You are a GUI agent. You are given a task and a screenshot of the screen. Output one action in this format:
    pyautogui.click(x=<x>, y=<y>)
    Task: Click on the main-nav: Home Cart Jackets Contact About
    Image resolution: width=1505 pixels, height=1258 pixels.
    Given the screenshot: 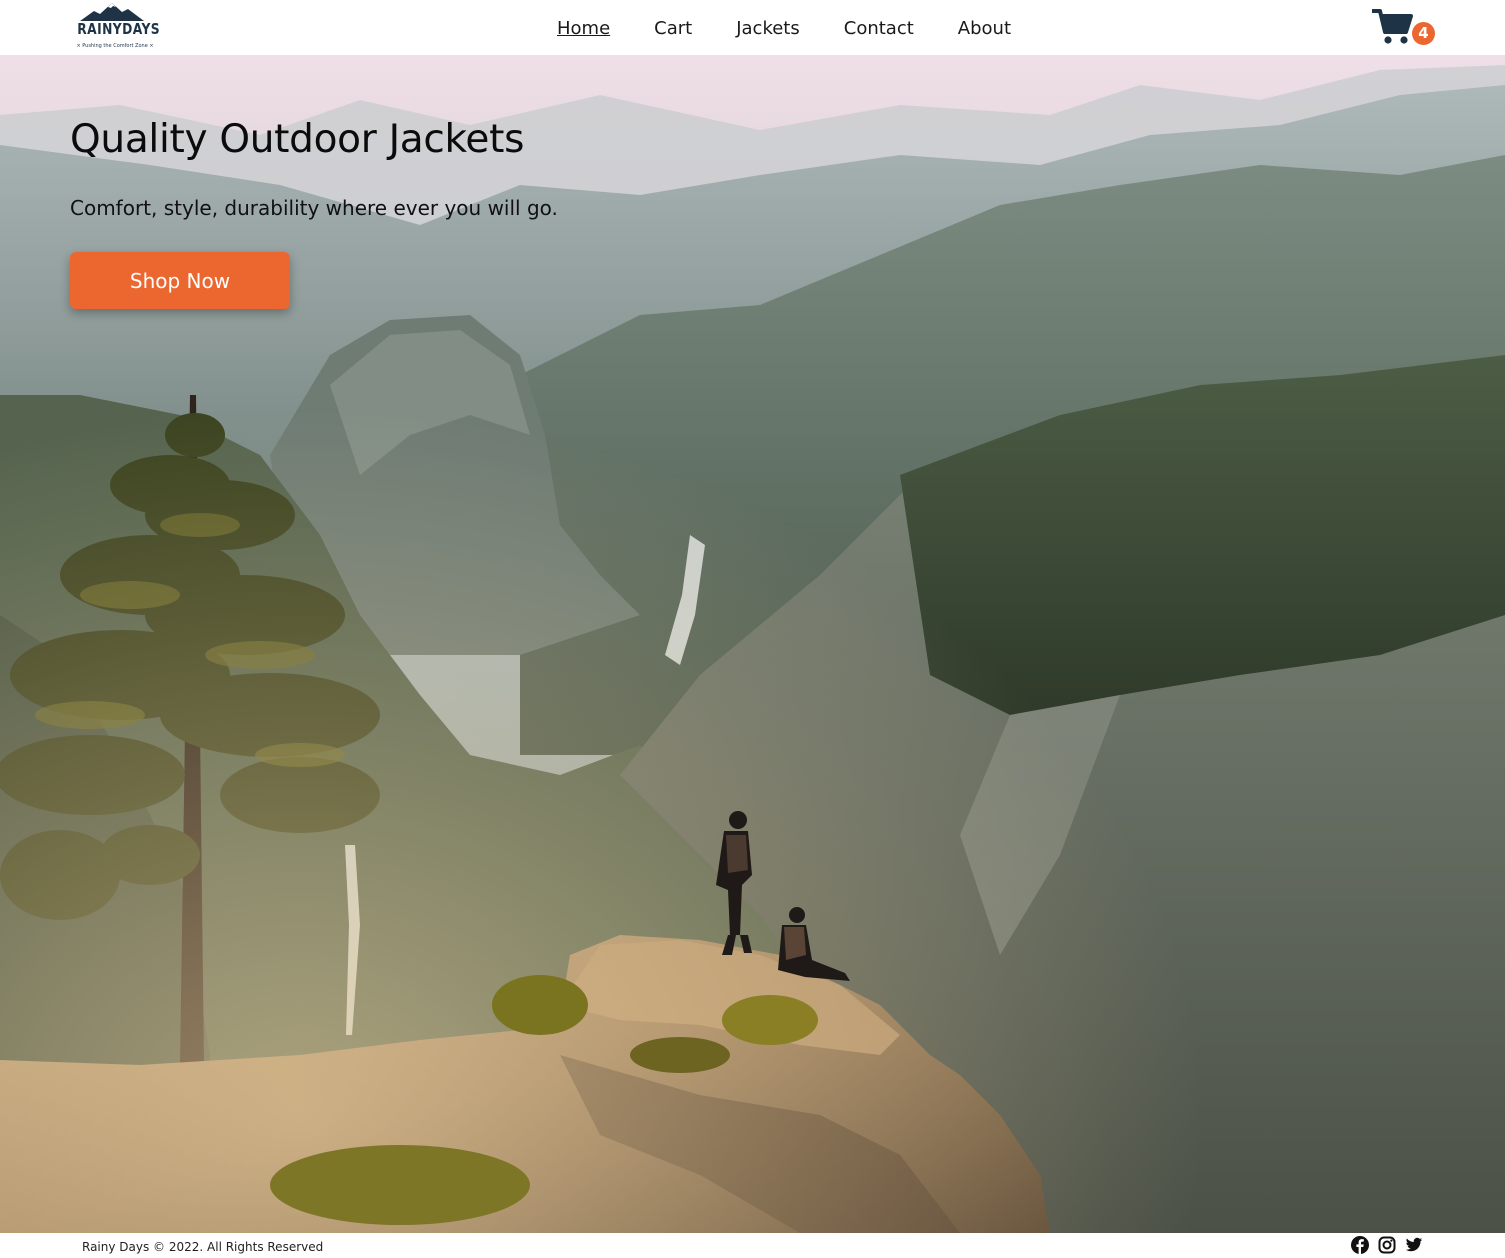 What is the action you would take?
    pyautogui.click(x=784, y=28)
    